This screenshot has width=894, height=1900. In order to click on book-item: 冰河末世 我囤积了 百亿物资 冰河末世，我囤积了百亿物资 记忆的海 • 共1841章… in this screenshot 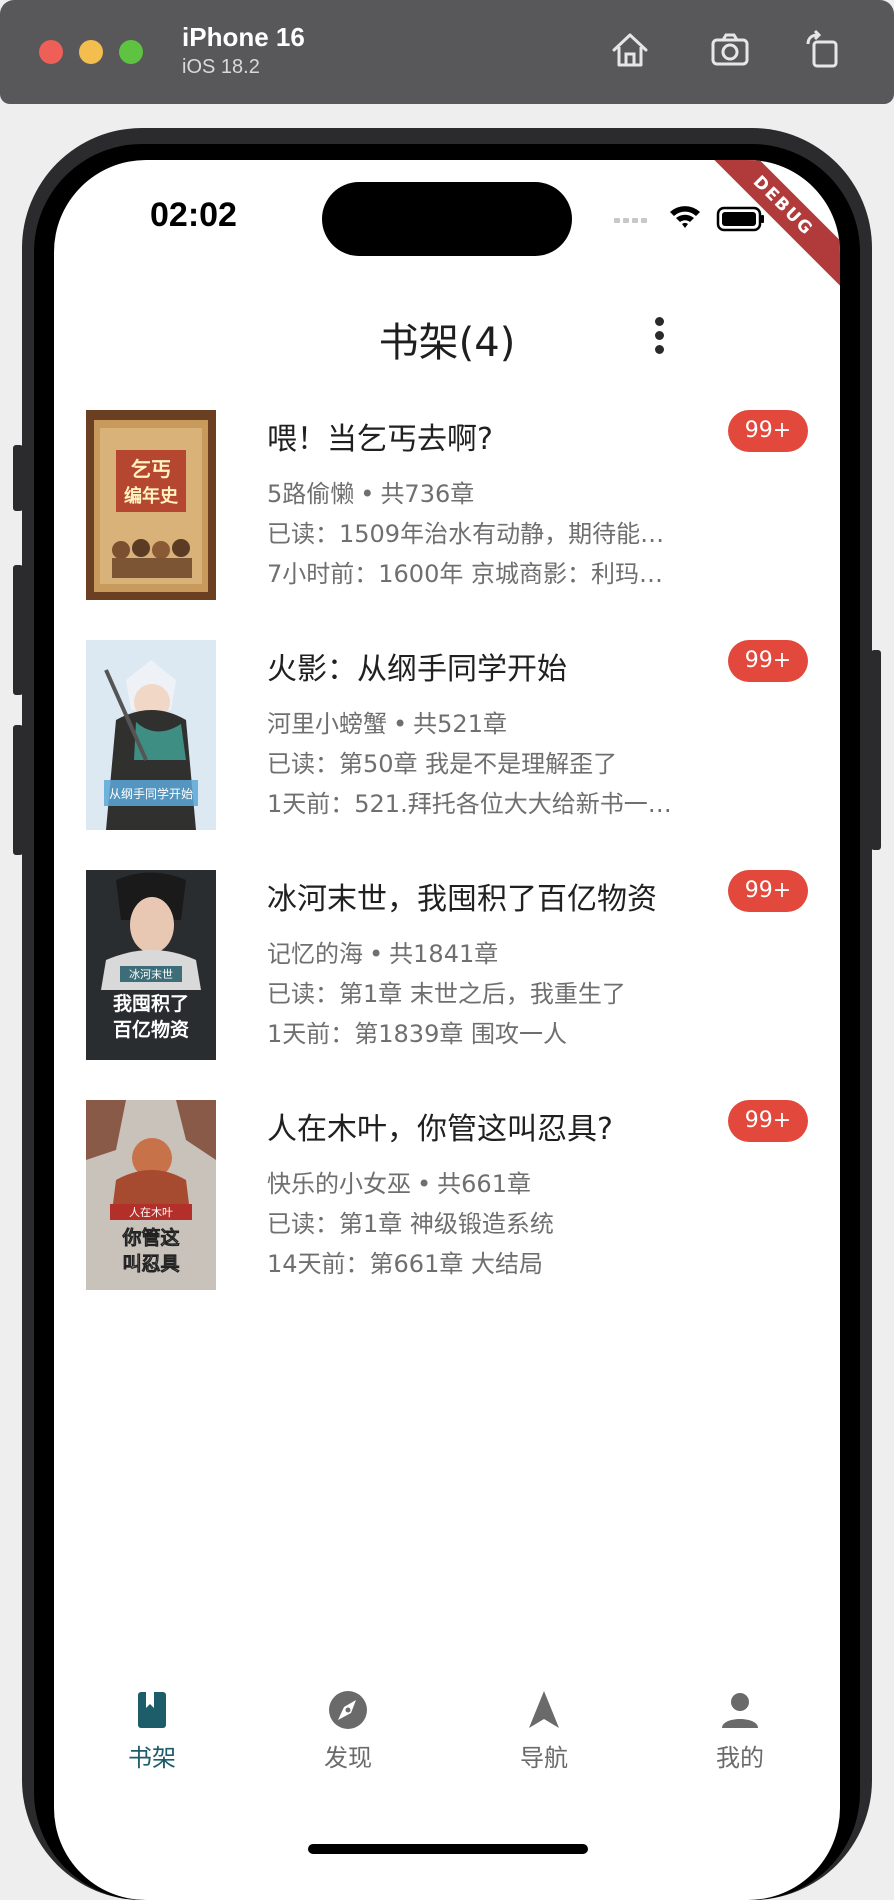, I will do `click(447, 985)`.